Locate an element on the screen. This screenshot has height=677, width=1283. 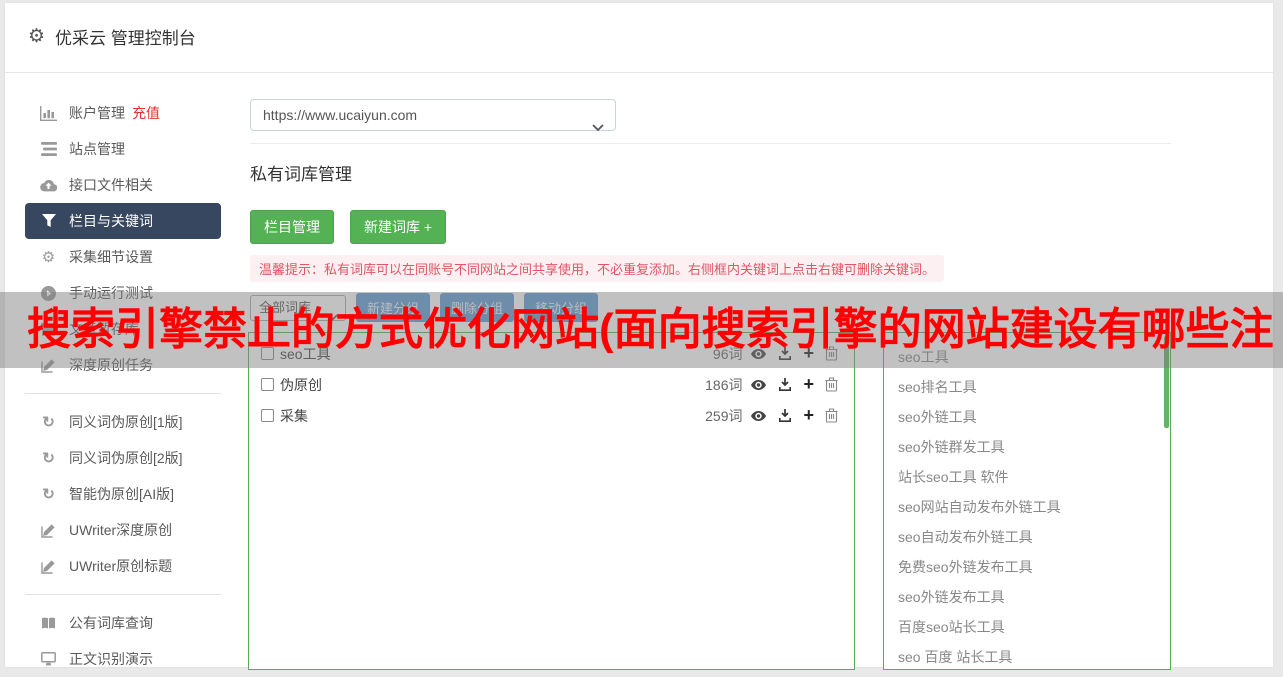
sidebar-item-sites: 站点管理 is located at coordinates (123, 149).